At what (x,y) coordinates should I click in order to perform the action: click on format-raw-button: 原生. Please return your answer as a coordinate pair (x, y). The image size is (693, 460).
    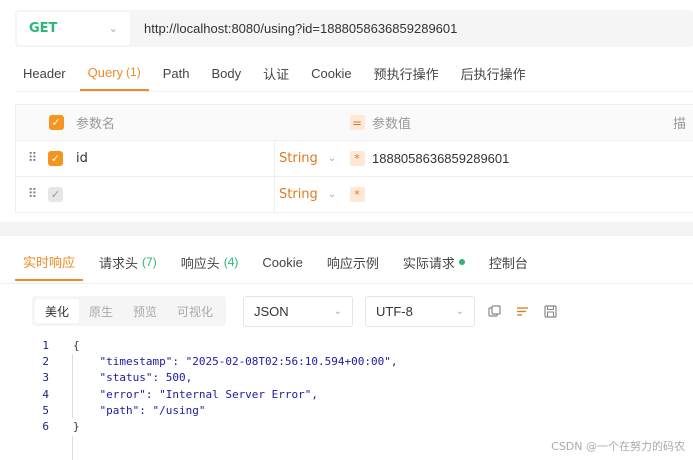
    Looking at the image, I should click on (101, 311).